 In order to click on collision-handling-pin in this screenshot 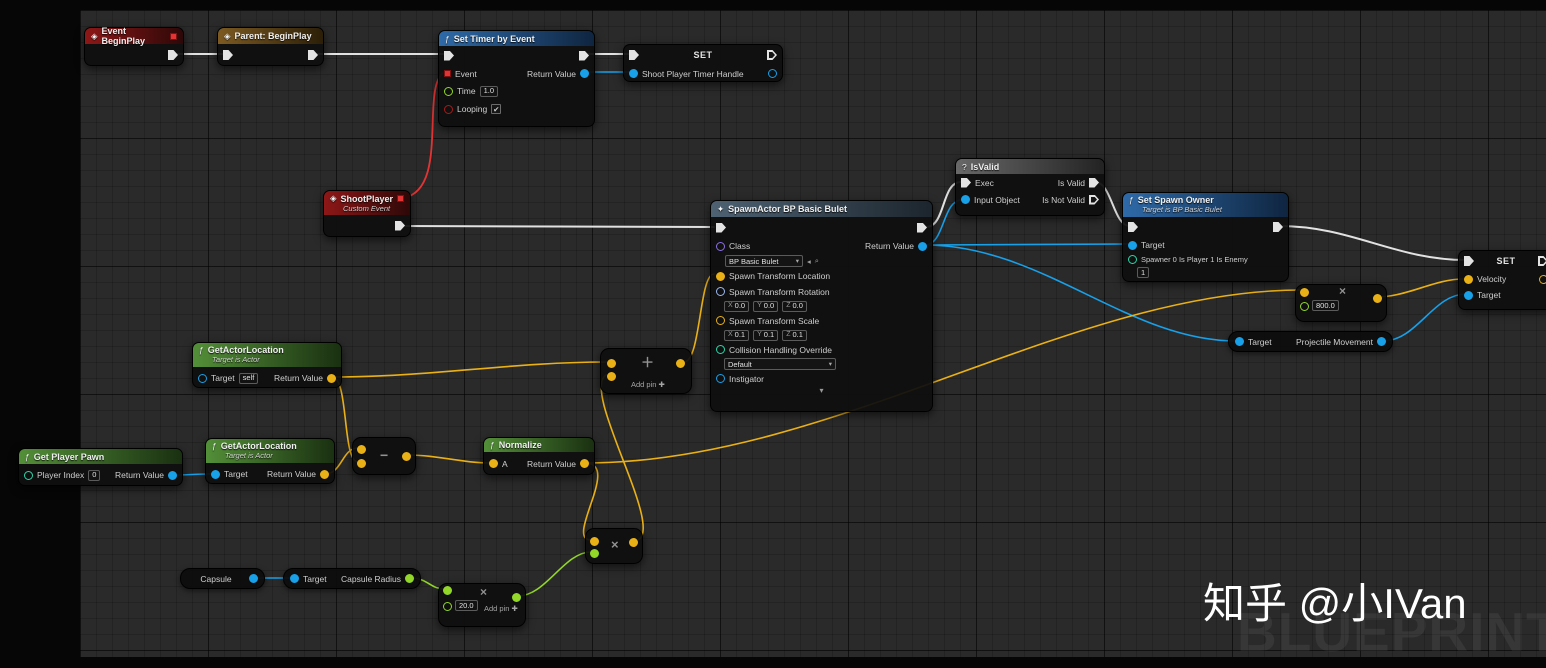, I will do `click(720, 349)`.